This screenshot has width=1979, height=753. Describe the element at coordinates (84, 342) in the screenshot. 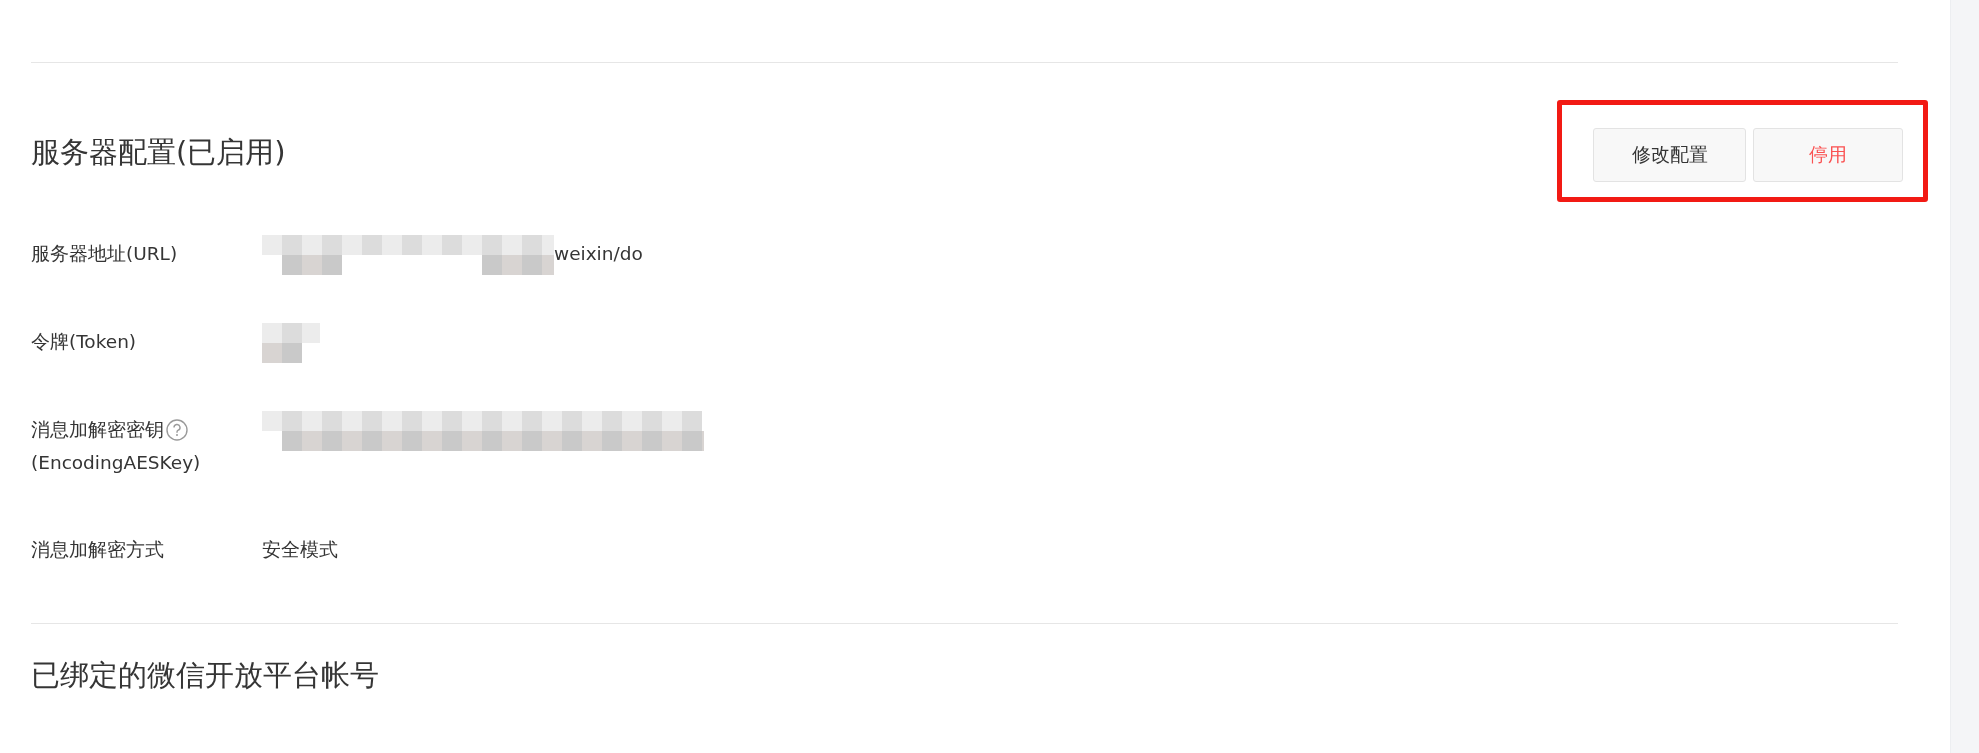

I see `field-label: 令牌(Token)` at that location.